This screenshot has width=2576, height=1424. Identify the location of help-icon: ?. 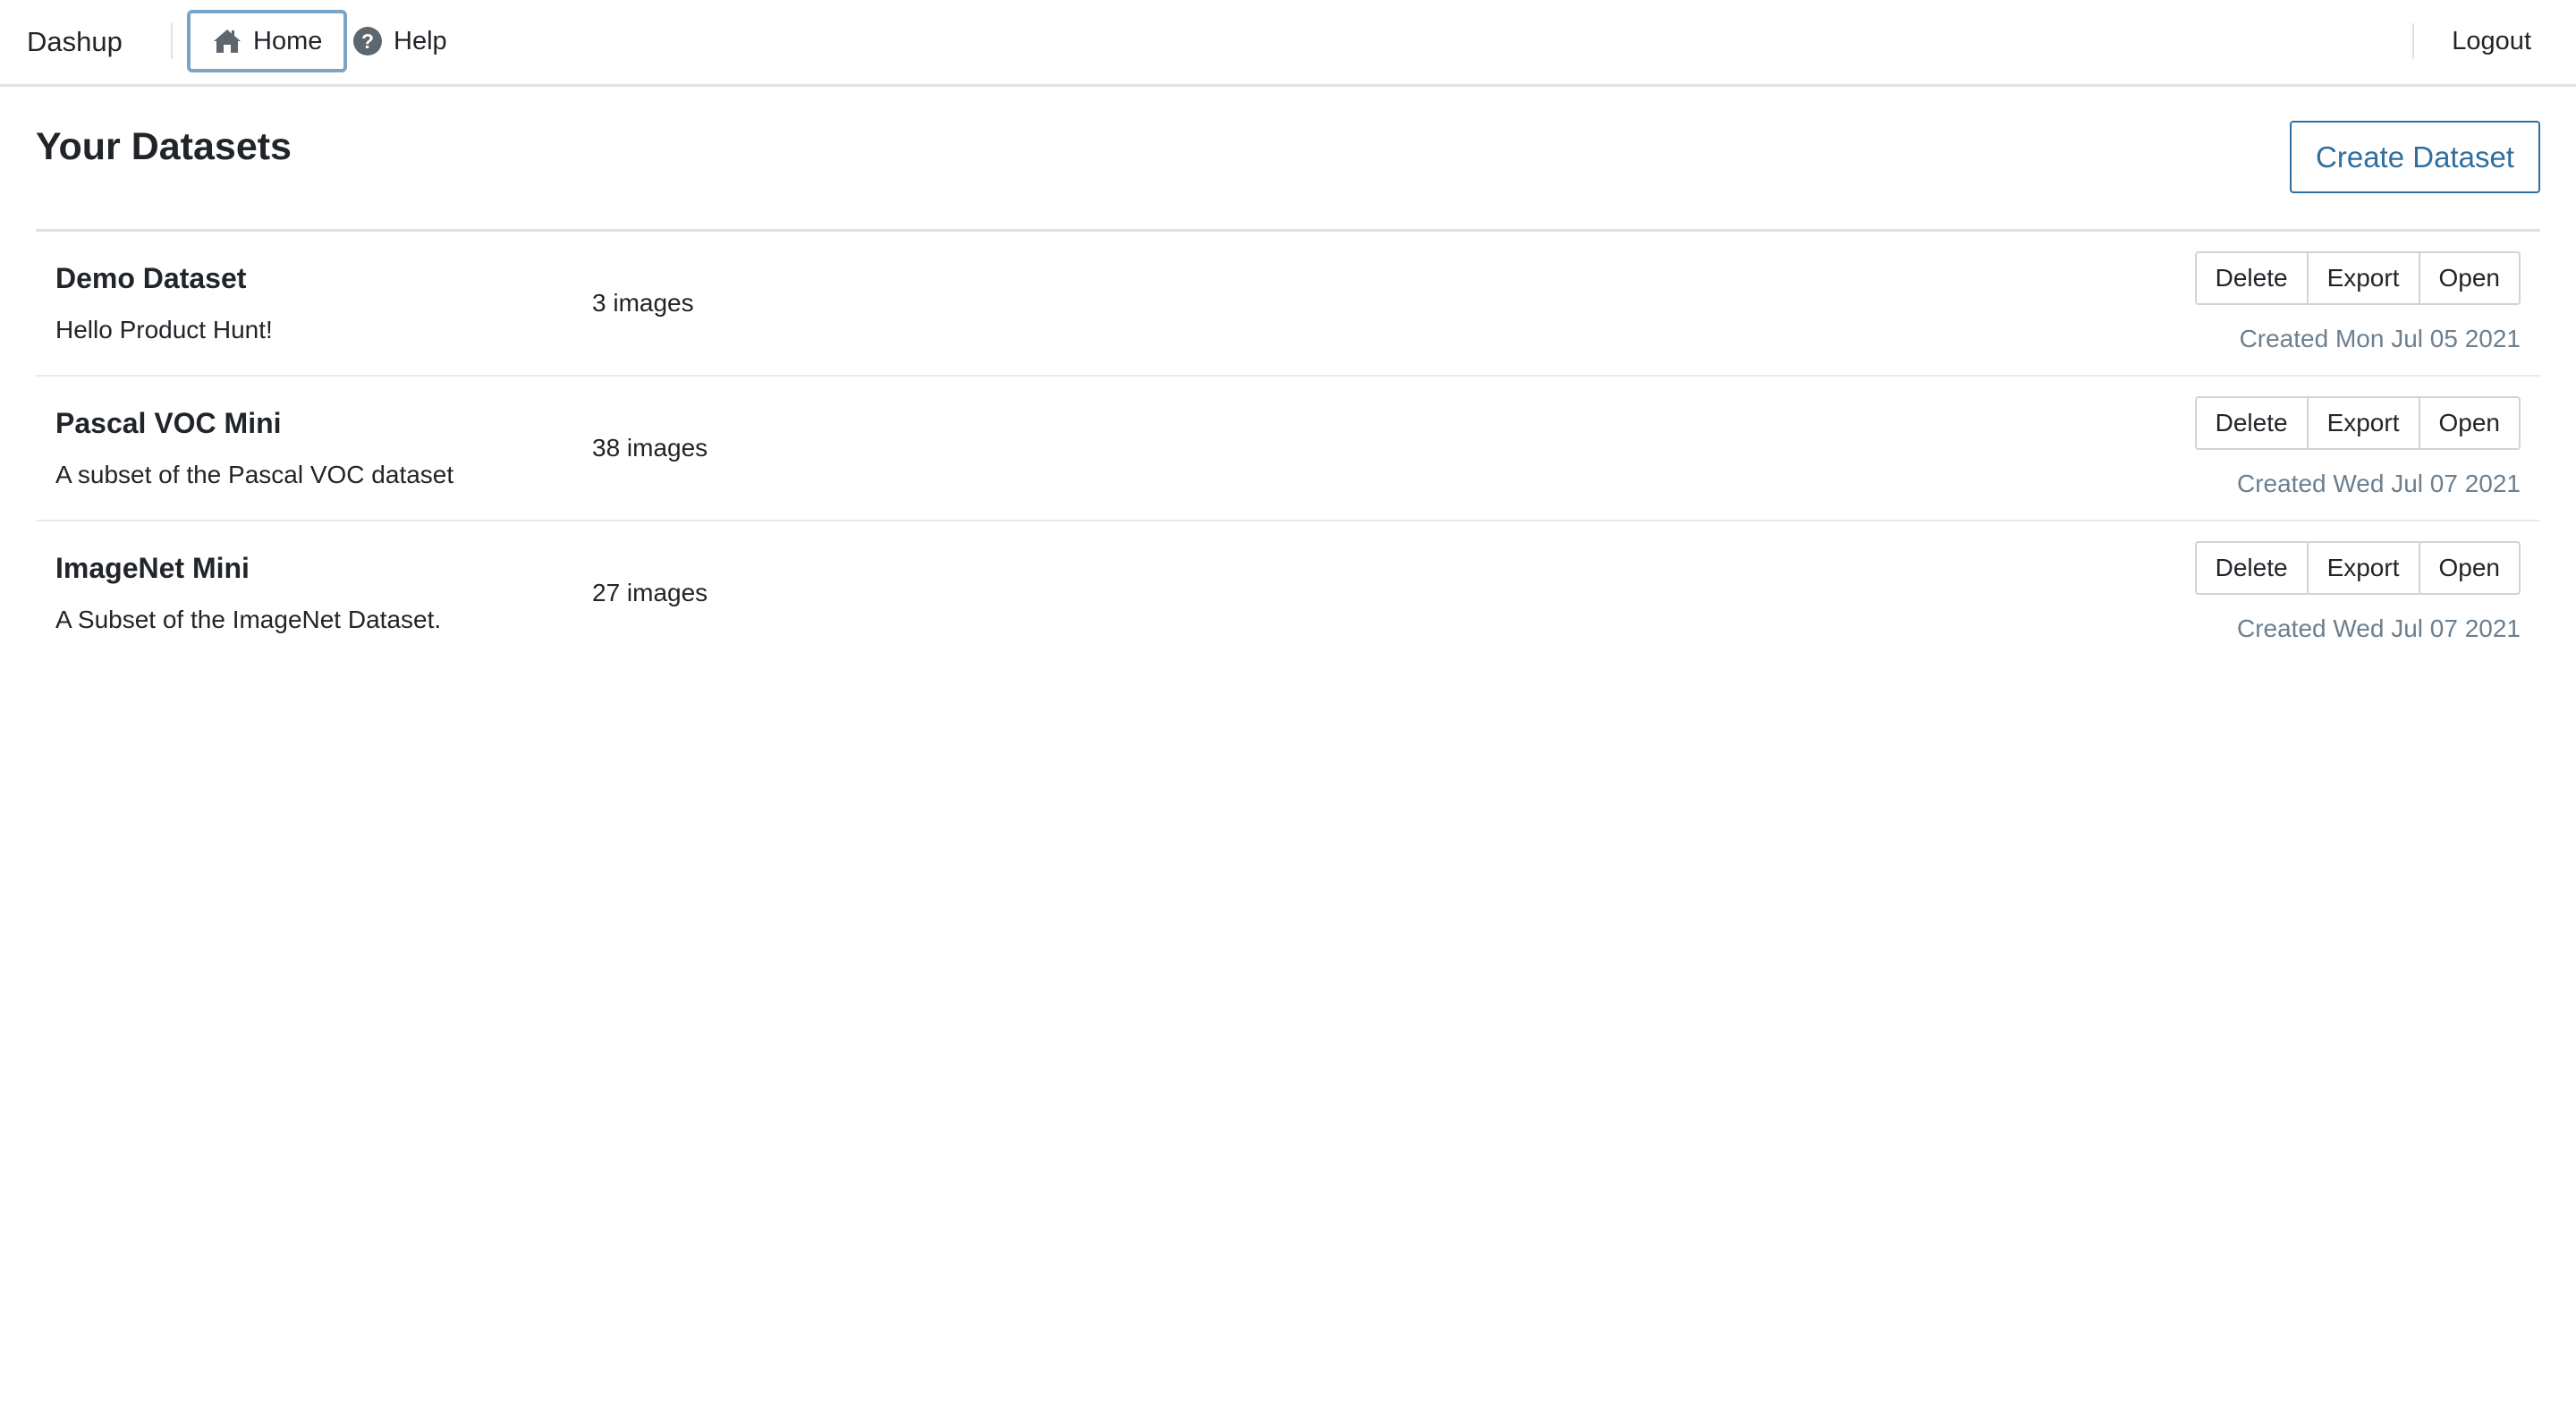
(367, 41).